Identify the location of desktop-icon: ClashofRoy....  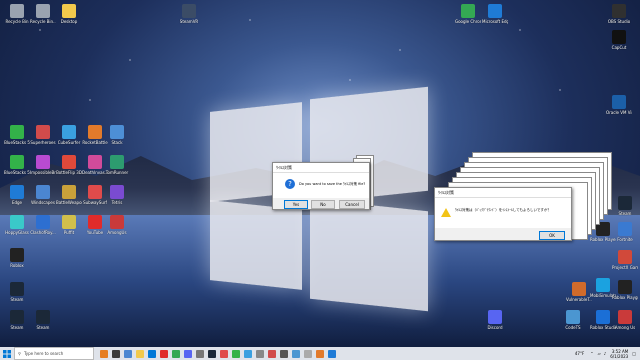
(43, 225).